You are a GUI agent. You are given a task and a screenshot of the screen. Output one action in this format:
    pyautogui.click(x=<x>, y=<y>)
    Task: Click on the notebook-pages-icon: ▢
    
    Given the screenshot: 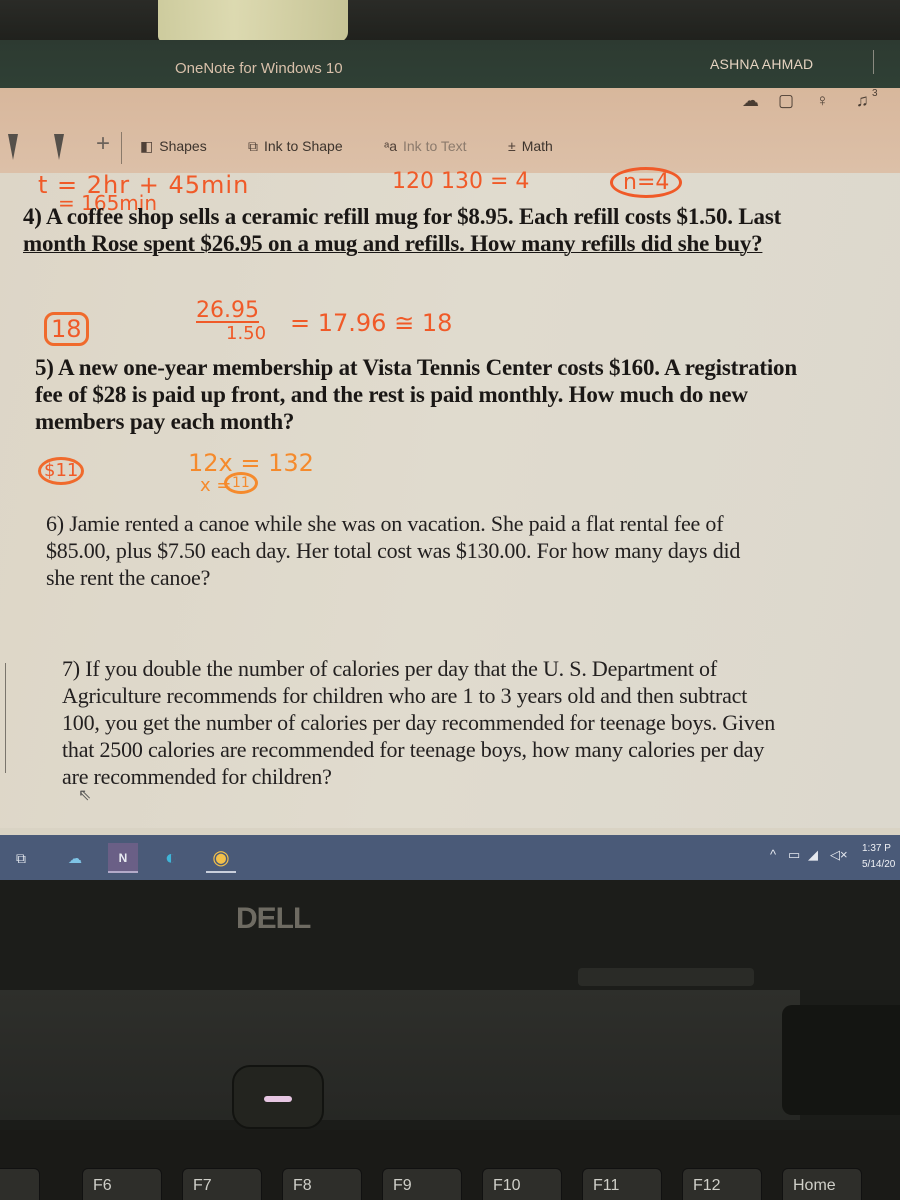 What is the action you would take?
    pyautogui.click(x=786, y=101)
    